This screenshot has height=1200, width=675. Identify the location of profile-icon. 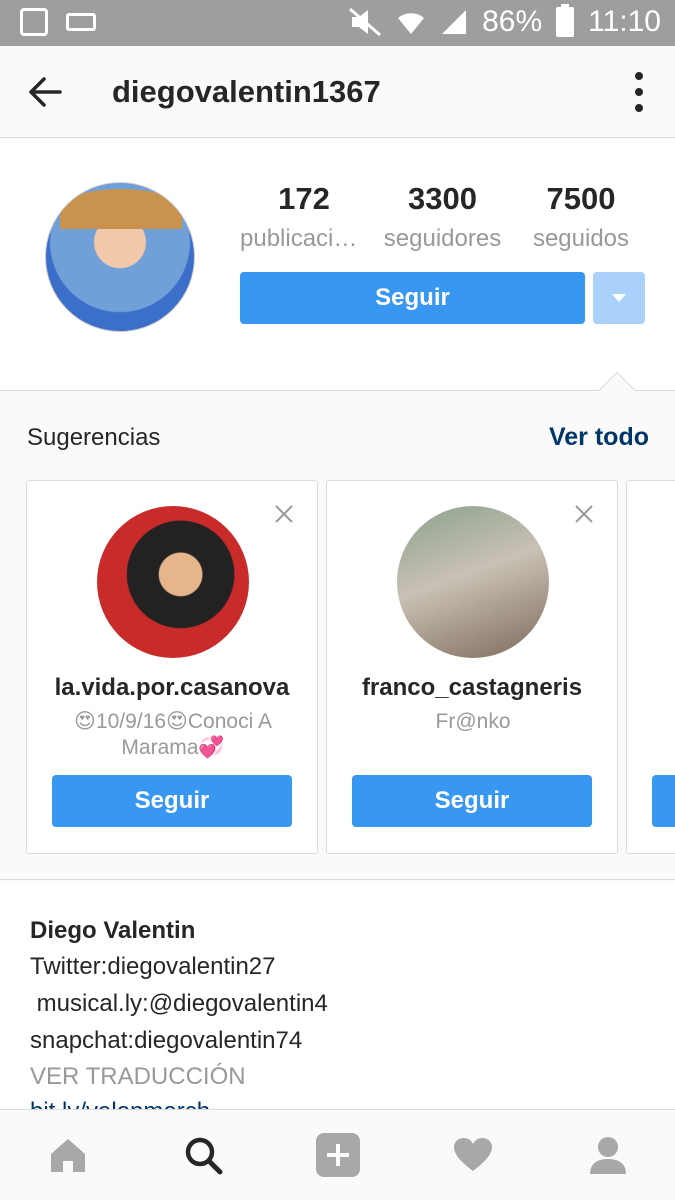
(607, 1155).